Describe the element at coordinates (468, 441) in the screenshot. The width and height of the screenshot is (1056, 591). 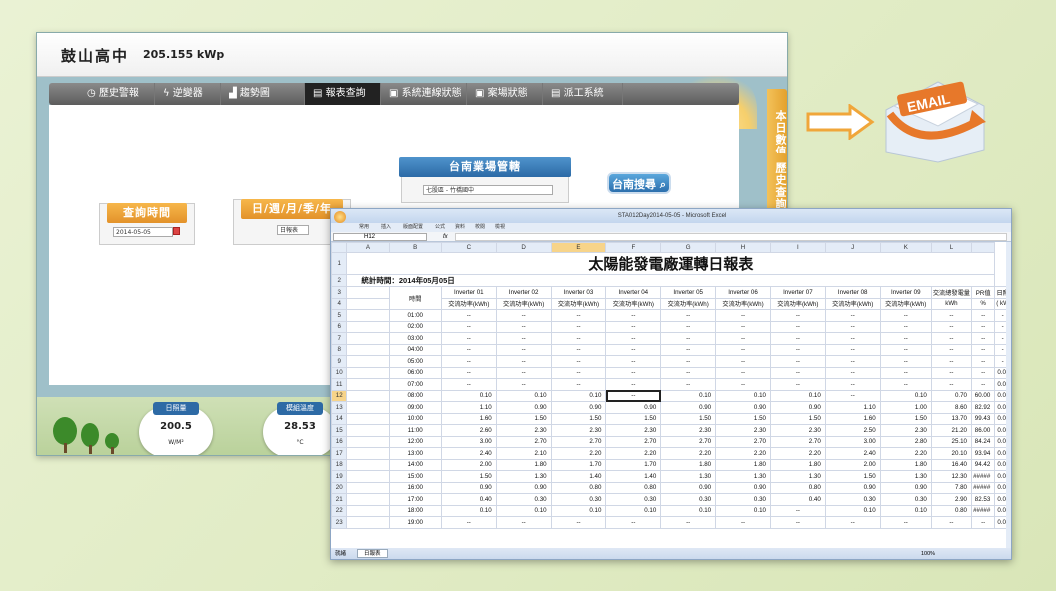
I see `data-cell: 3.00` at that location.